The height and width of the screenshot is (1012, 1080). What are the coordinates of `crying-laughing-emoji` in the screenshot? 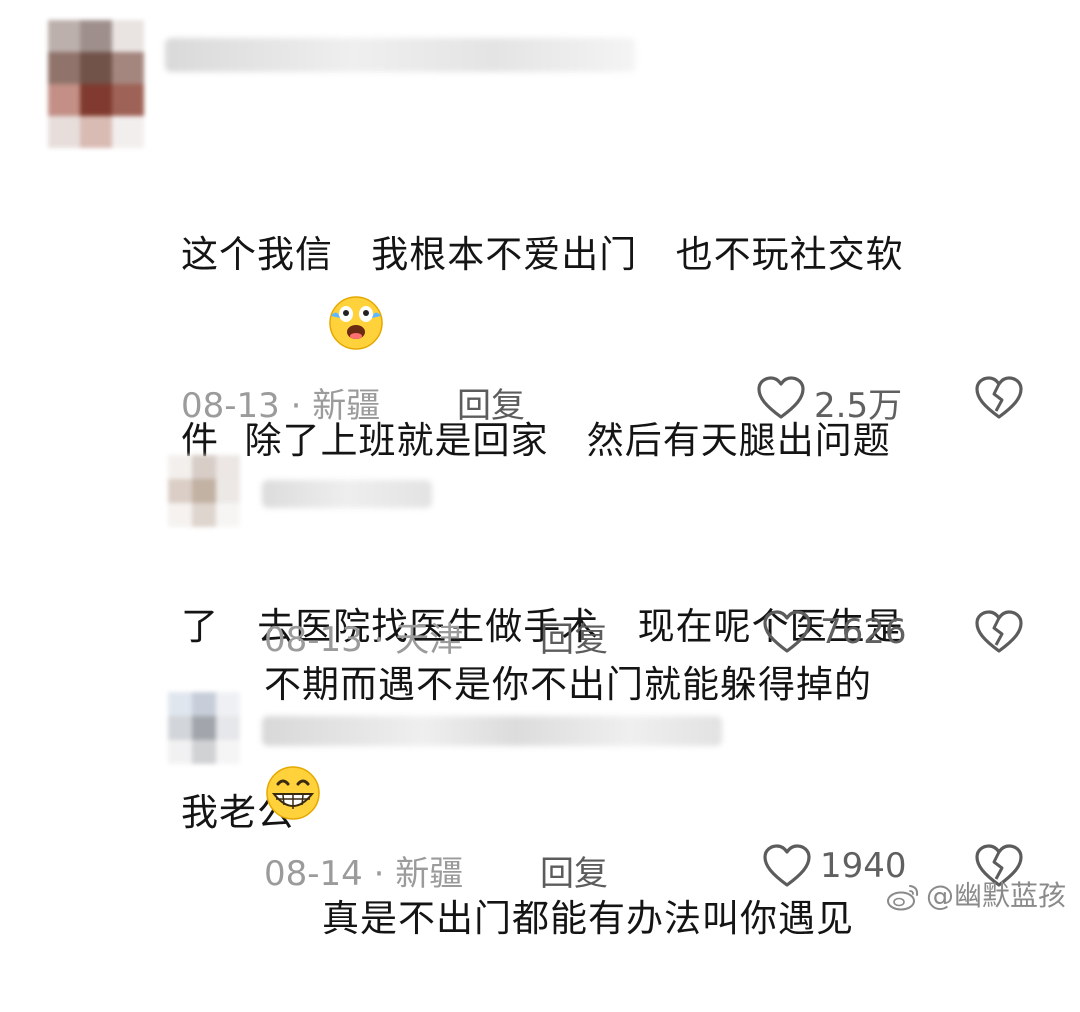 It's located at (356, 323).